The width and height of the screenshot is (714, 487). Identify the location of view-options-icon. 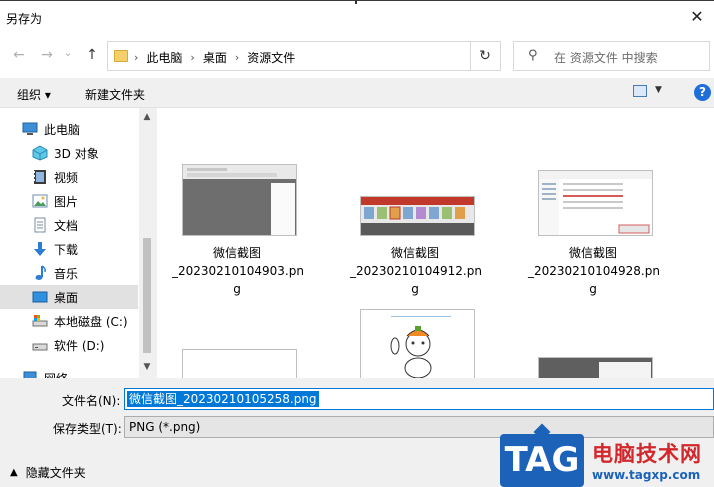
(640, 91).